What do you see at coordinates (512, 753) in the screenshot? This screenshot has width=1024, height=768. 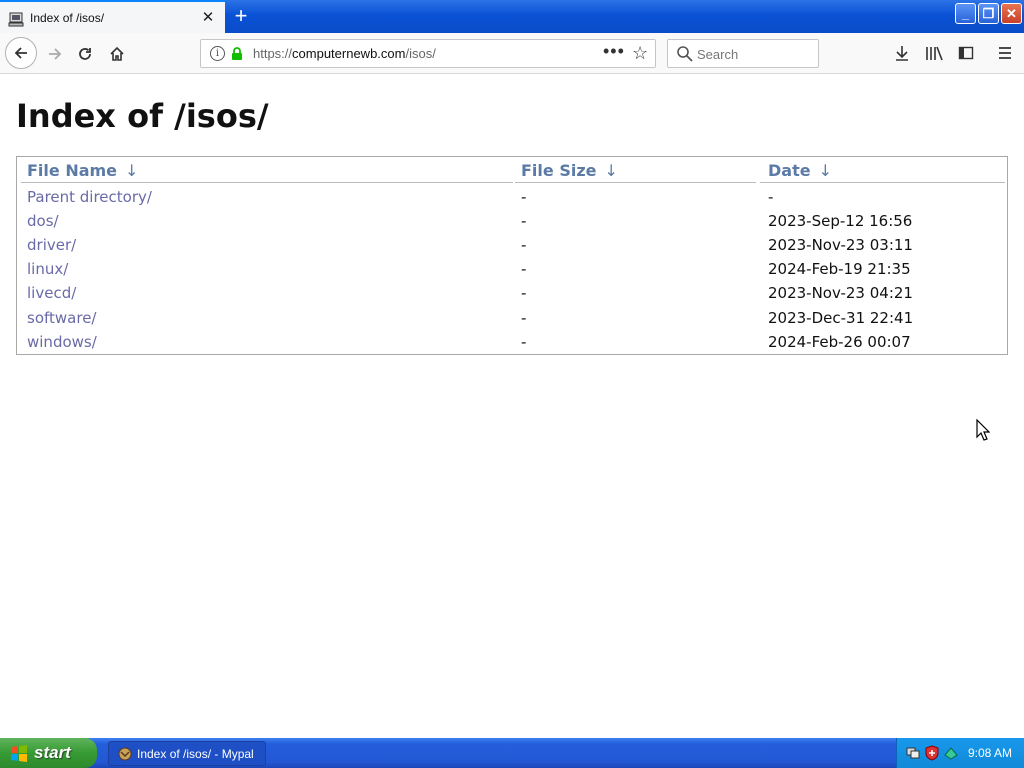 I see `taskbar: start Index of /isos/ - Mypal 9:08 AM` at bounding box center [512, 753].